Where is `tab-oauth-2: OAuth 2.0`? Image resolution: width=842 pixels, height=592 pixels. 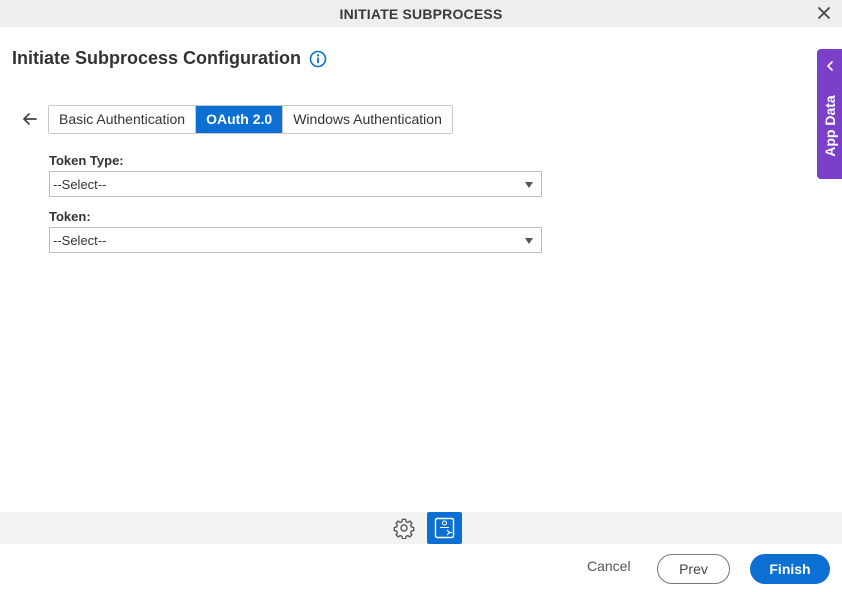
tab-oauth-2: OAuth 2.0 is located at coordinates (240, 119).